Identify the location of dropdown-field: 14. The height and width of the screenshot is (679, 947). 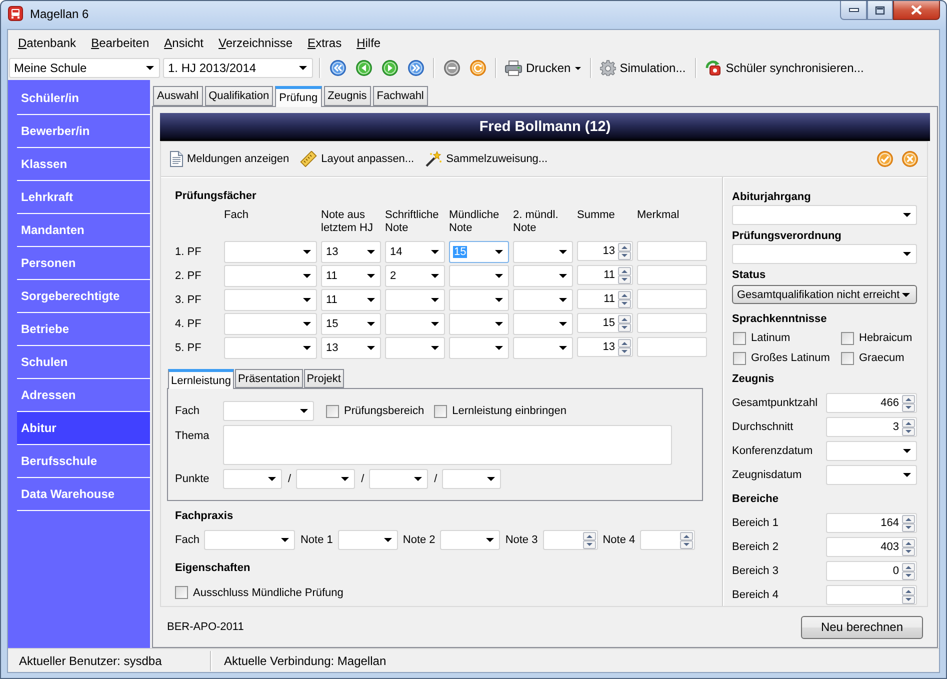
(415, 252).